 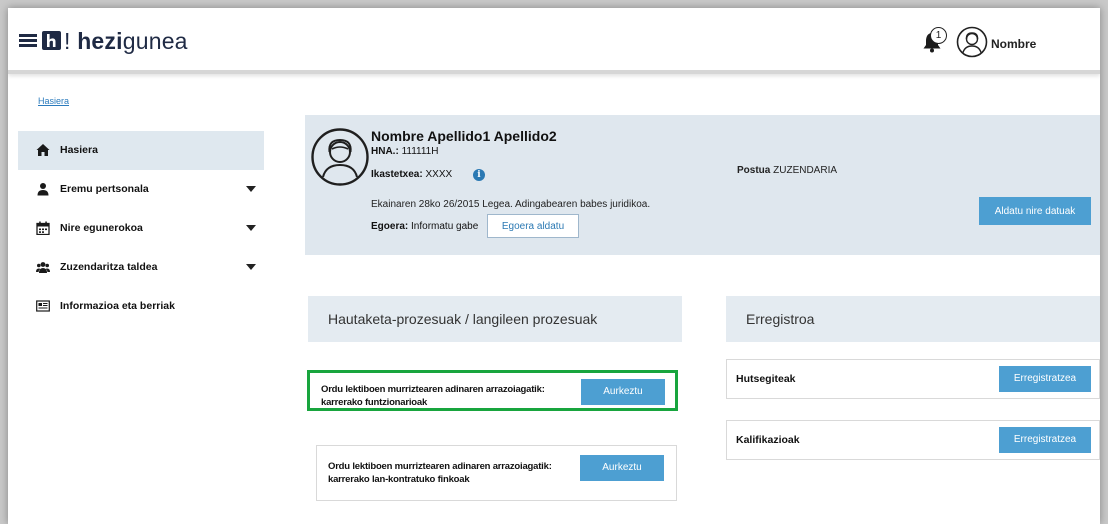 What do you see at coordinates (533, 226) in the screenshot?
I see `change-status-button: Egoera aldatu` at bounding box center [533, 226].